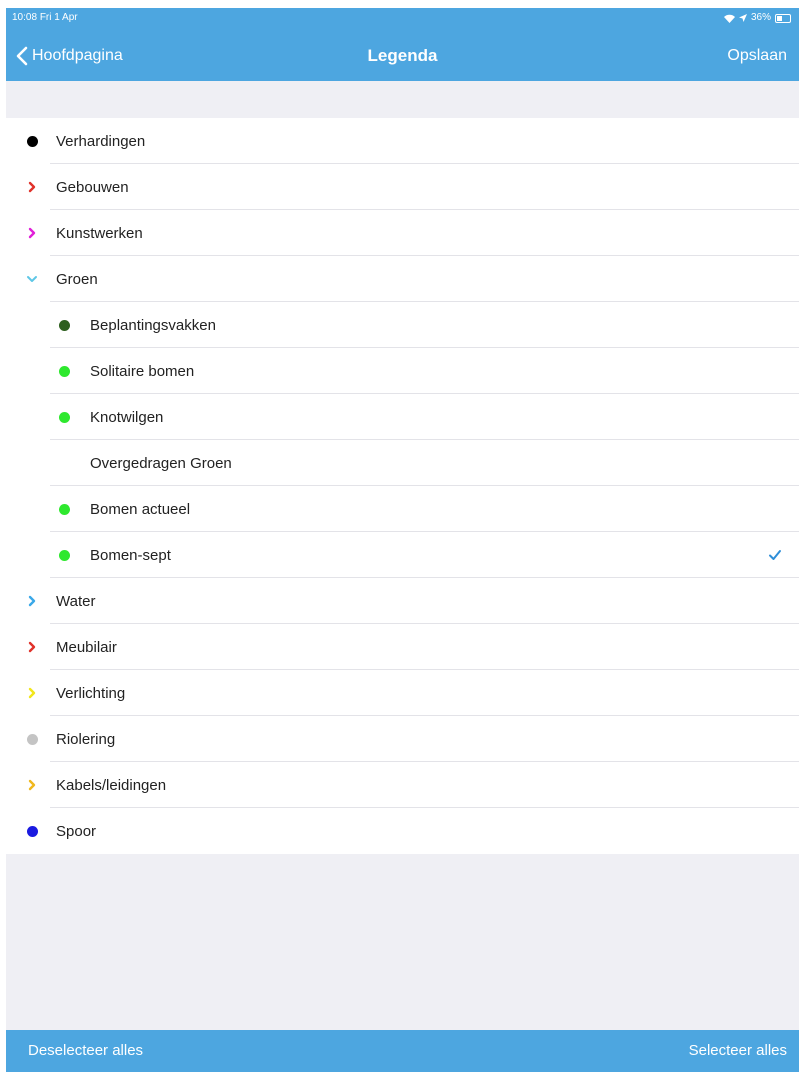 This screenshot has width=799, height=1072. I want to click on select-all-button: Selecteer alles, so click(738, 1051).